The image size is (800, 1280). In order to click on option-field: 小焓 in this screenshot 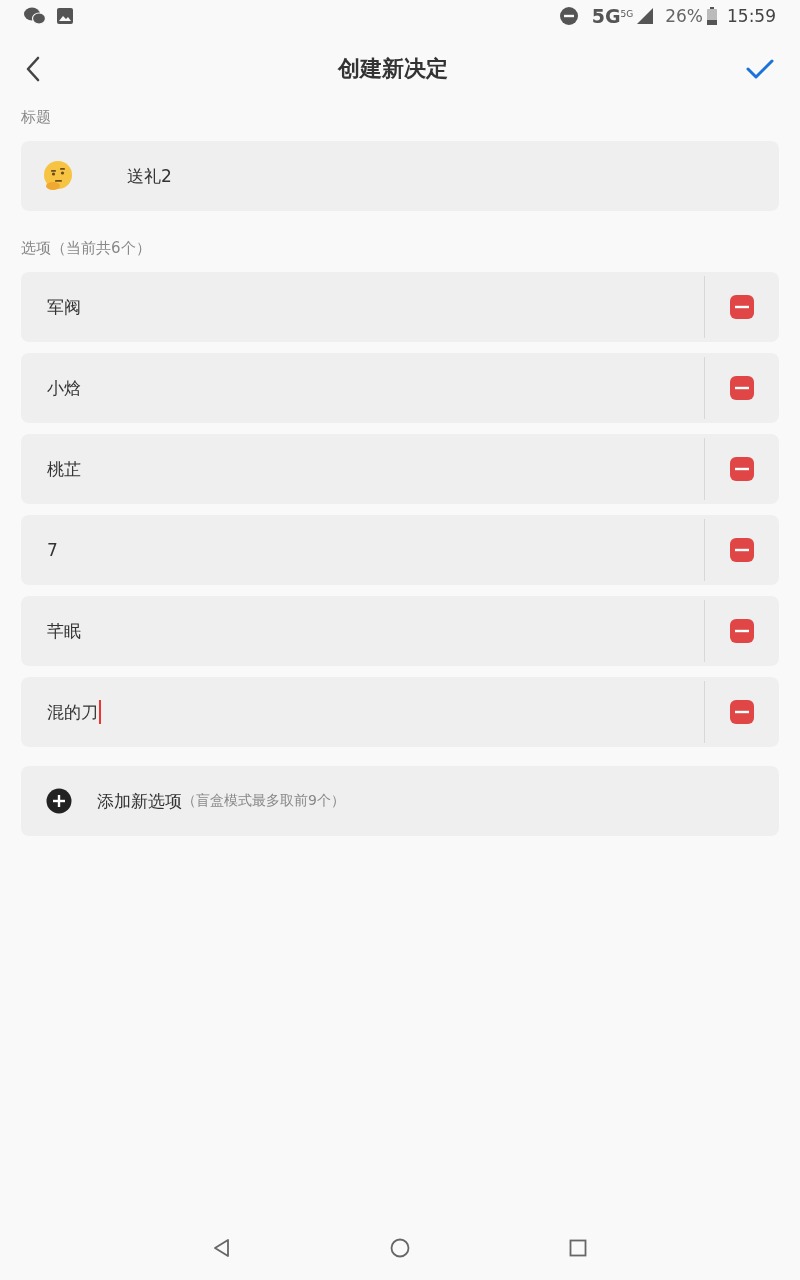, I will do `click(362, 388)`.